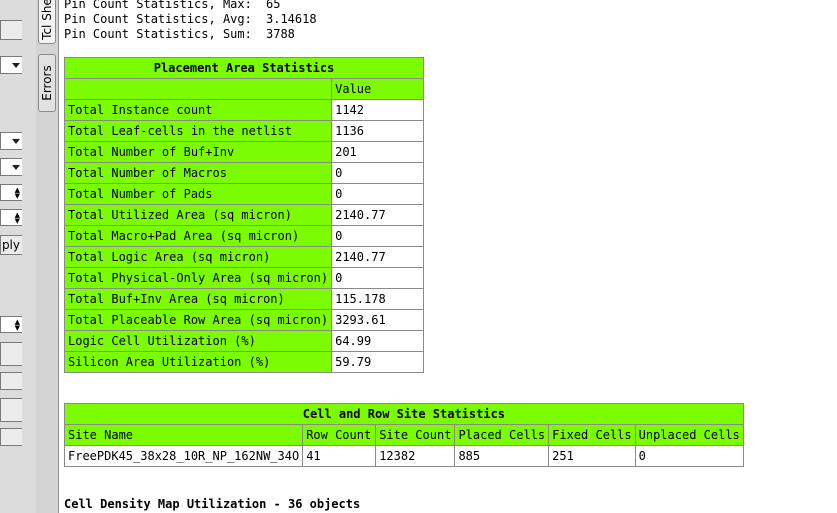 The height and width of the screenshot is (513, 837). I want to click on pin-stat-sum: Pin Count Statistics, Sum: 3788, so click(179, 34).